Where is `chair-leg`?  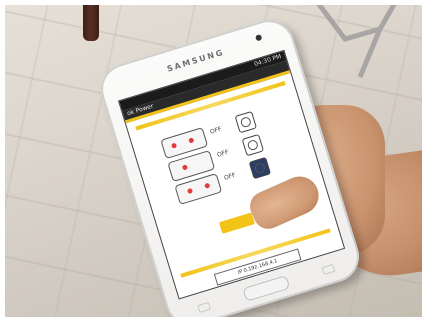 chair-leg is located at coordinates (91, 23).